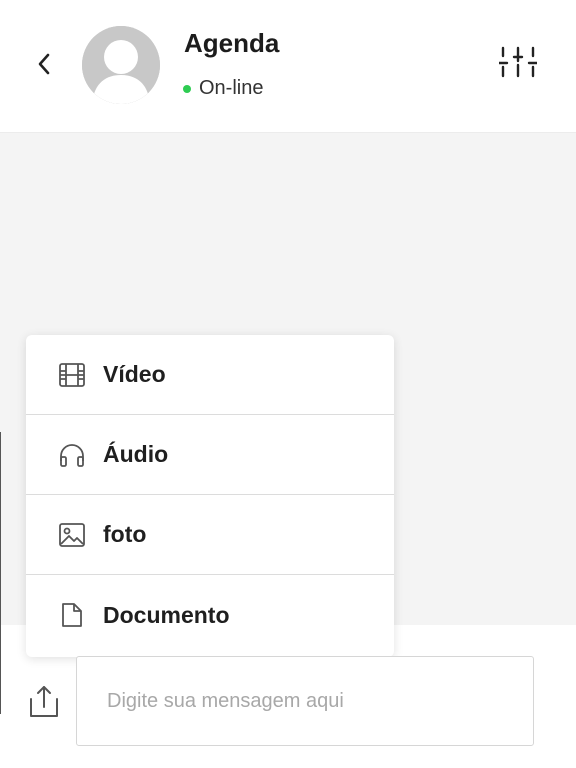  I want to click on status-dot, so click(187, 88).